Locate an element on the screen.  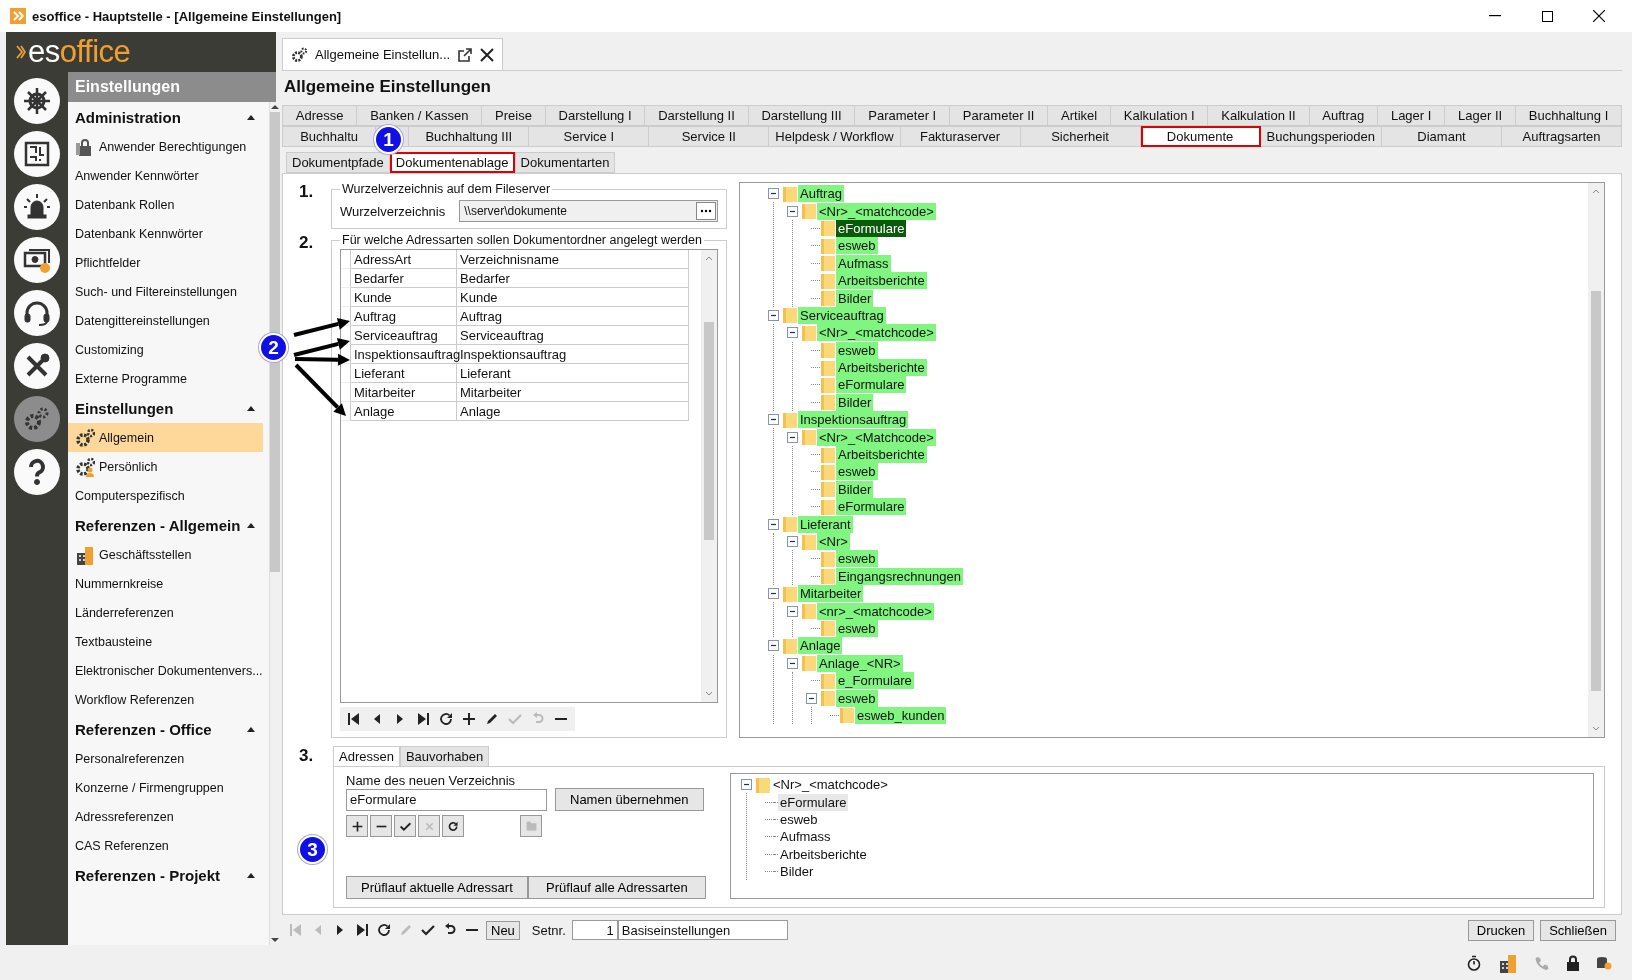
money-icon is located at coordinates (37, 260).